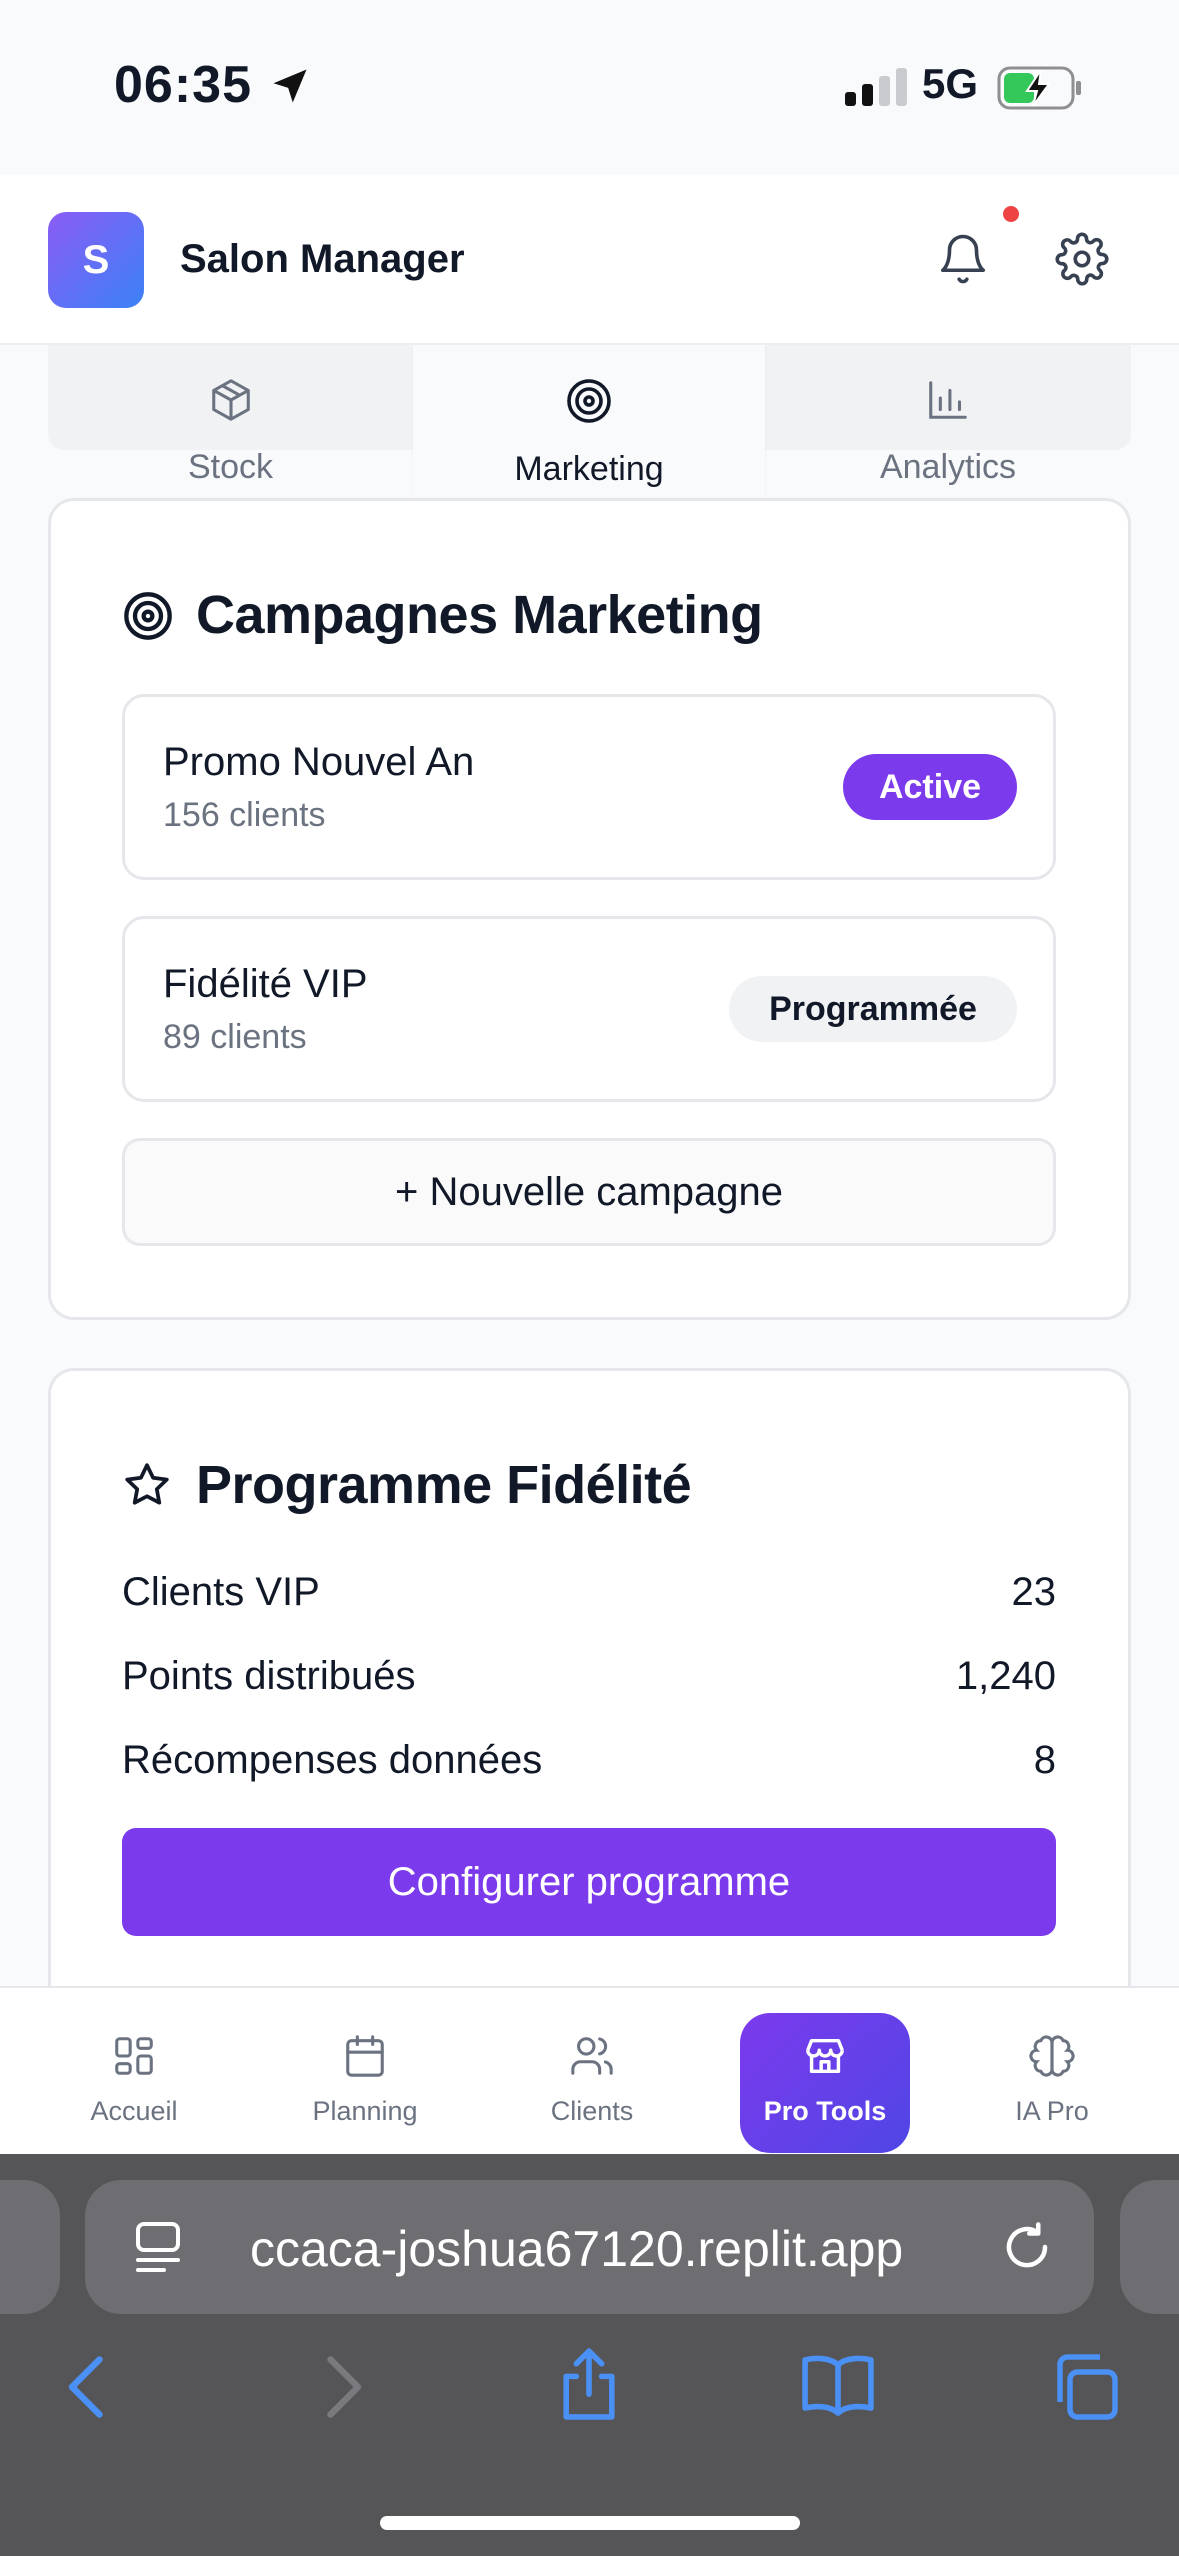 The height and width of the screenshot is (2556, 1179). Describe the element at coordinates (290, 88) in the screenshot. I see `location-arrow-icon` at that location.